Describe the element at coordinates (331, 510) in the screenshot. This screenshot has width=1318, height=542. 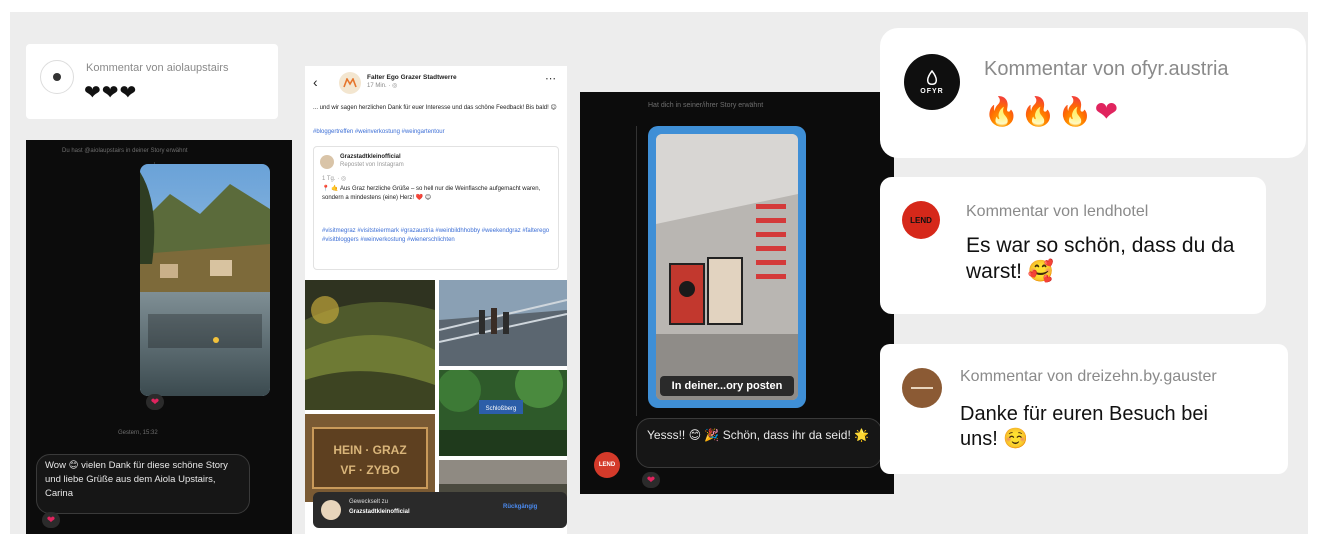
I see `account-avatar` at that location.